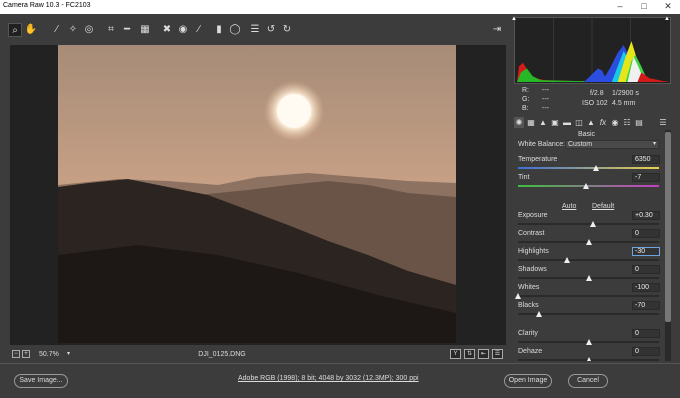 The image size is (680, 398). What do you see at coordinates (529, 287) in the screenshot?
I see `whites-label: Whites` at bounding box center [529, 287].